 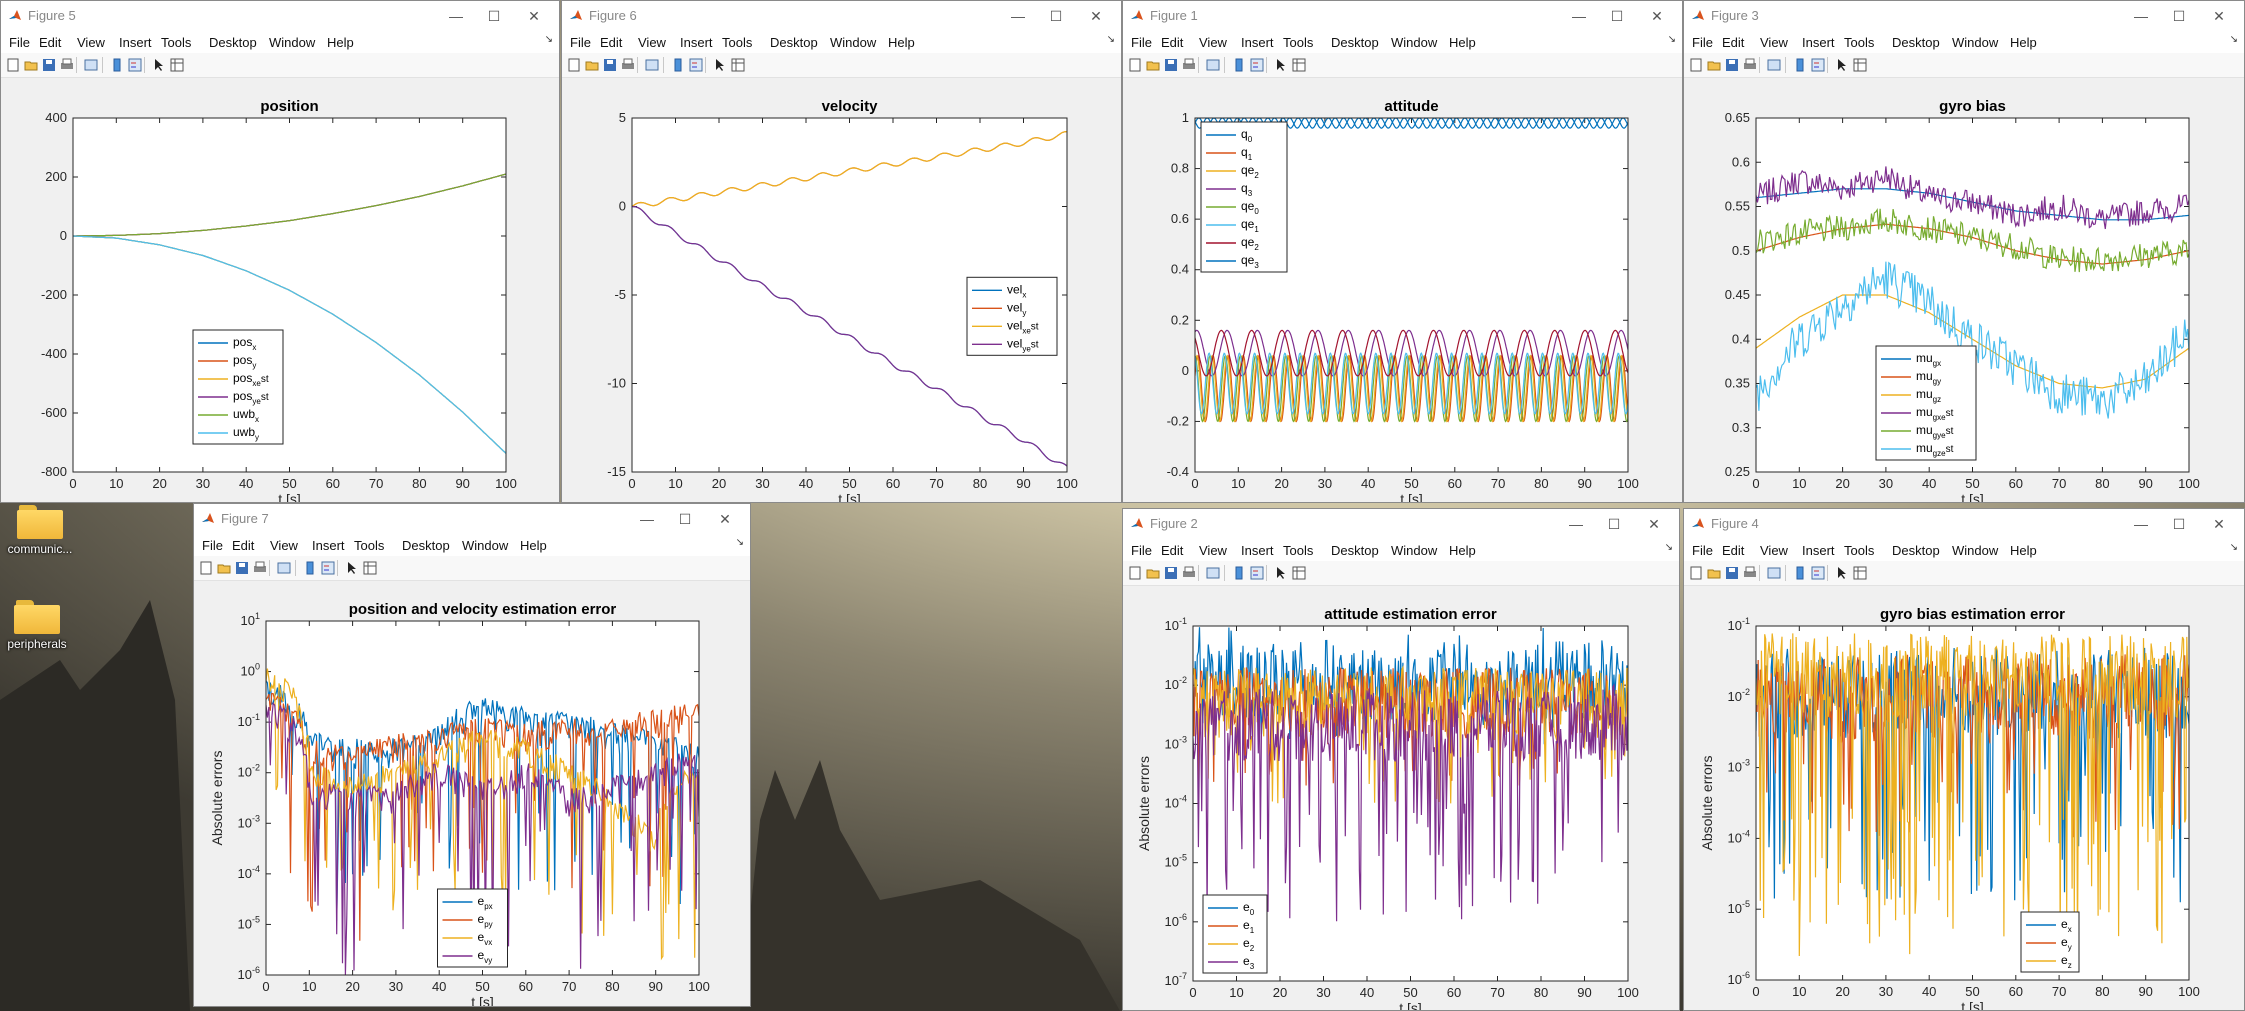 I want to click on legend: exeyez, so click(x=2050, y=942).